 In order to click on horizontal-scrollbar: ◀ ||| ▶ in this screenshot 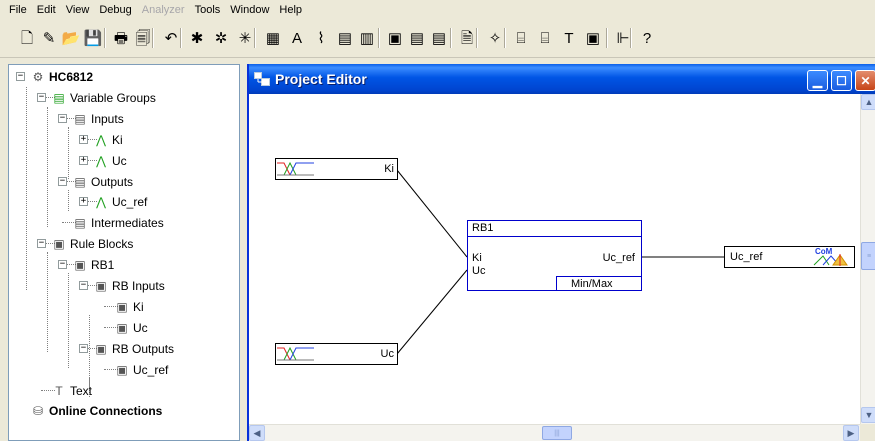, I will do `click(554, 432)`.